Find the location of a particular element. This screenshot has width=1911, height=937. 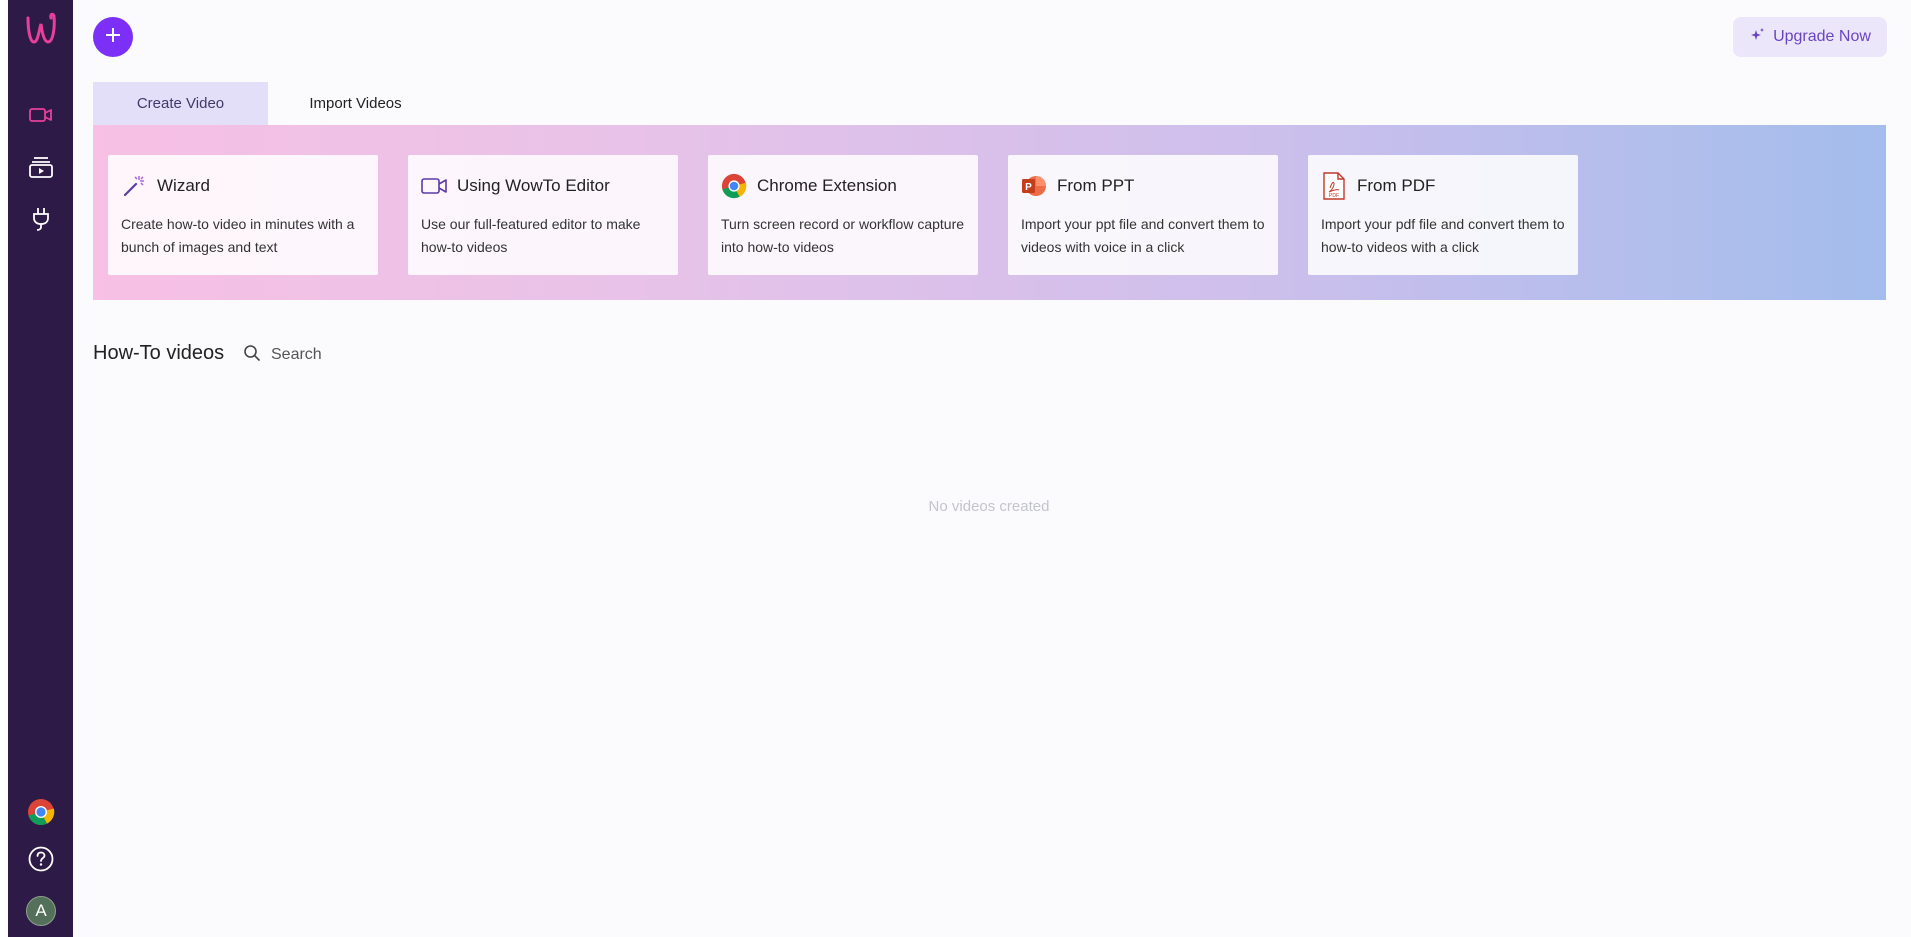

sparkle-icon is located at coordinates (1757, 37).